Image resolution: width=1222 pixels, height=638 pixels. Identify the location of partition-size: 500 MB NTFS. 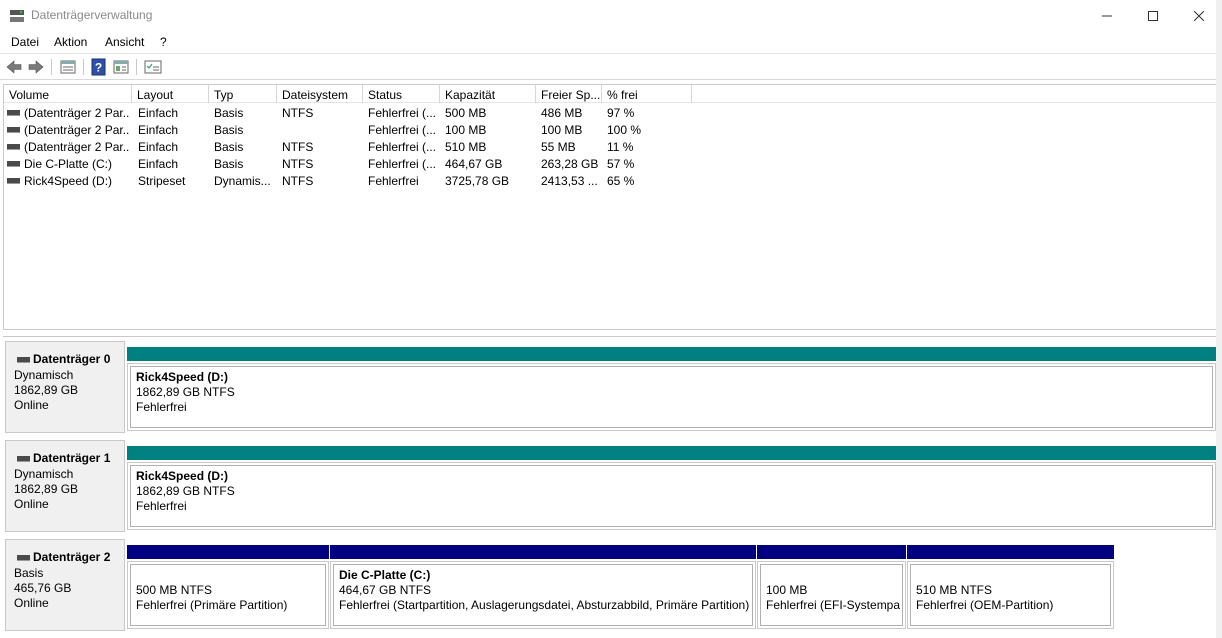
(174, 590).